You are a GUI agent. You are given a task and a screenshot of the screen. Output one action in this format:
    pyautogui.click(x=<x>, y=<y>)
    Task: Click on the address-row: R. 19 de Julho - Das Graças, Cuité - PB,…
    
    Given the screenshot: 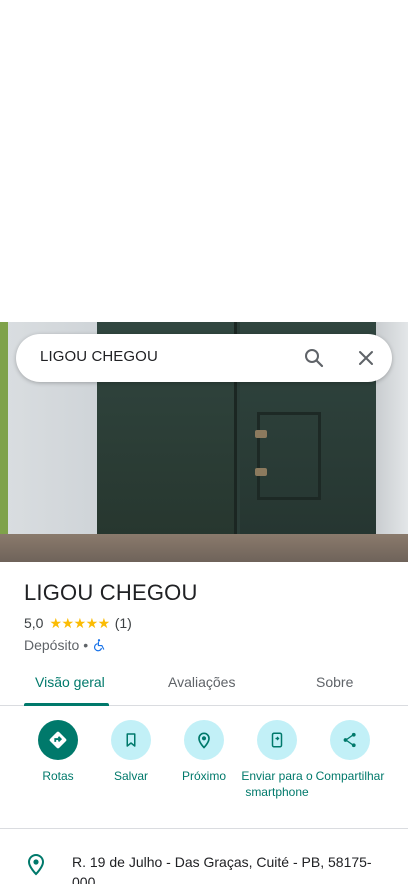 What is the action you would take?
    pyautogui.click(x=204, y=863)
    